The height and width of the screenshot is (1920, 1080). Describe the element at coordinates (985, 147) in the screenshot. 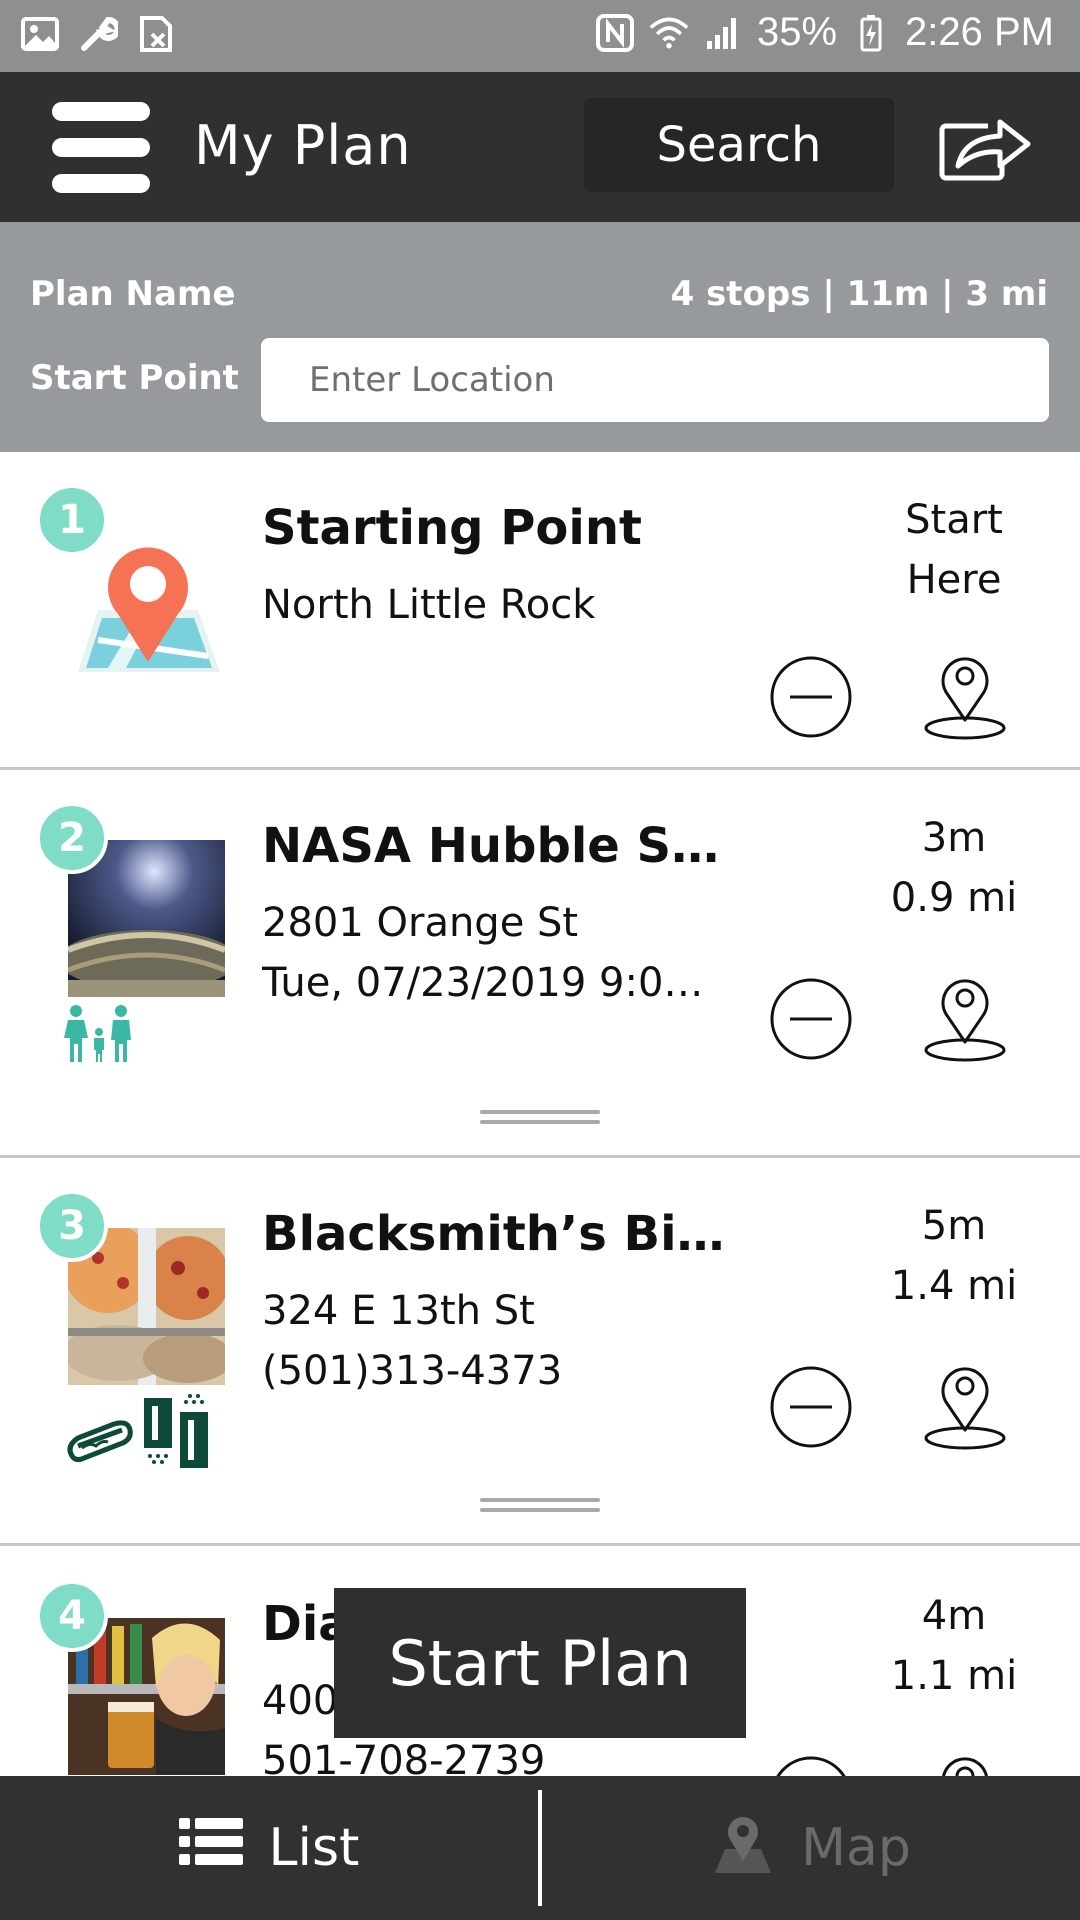

I see `share-icon` at that location.